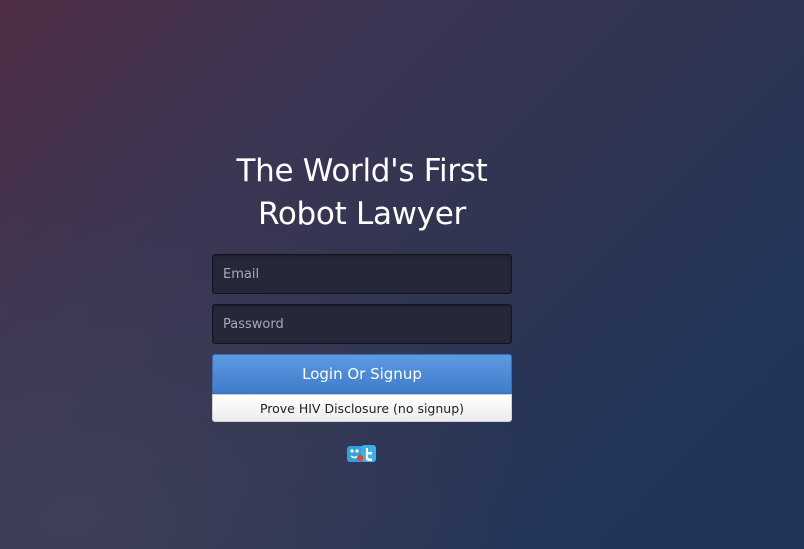 Image resolution: width=804 pixels, height=549 pixels. I want to click on prove-hiv-disclosure-button: Prove HIV Disclosure (no signup), so click(362, 408).